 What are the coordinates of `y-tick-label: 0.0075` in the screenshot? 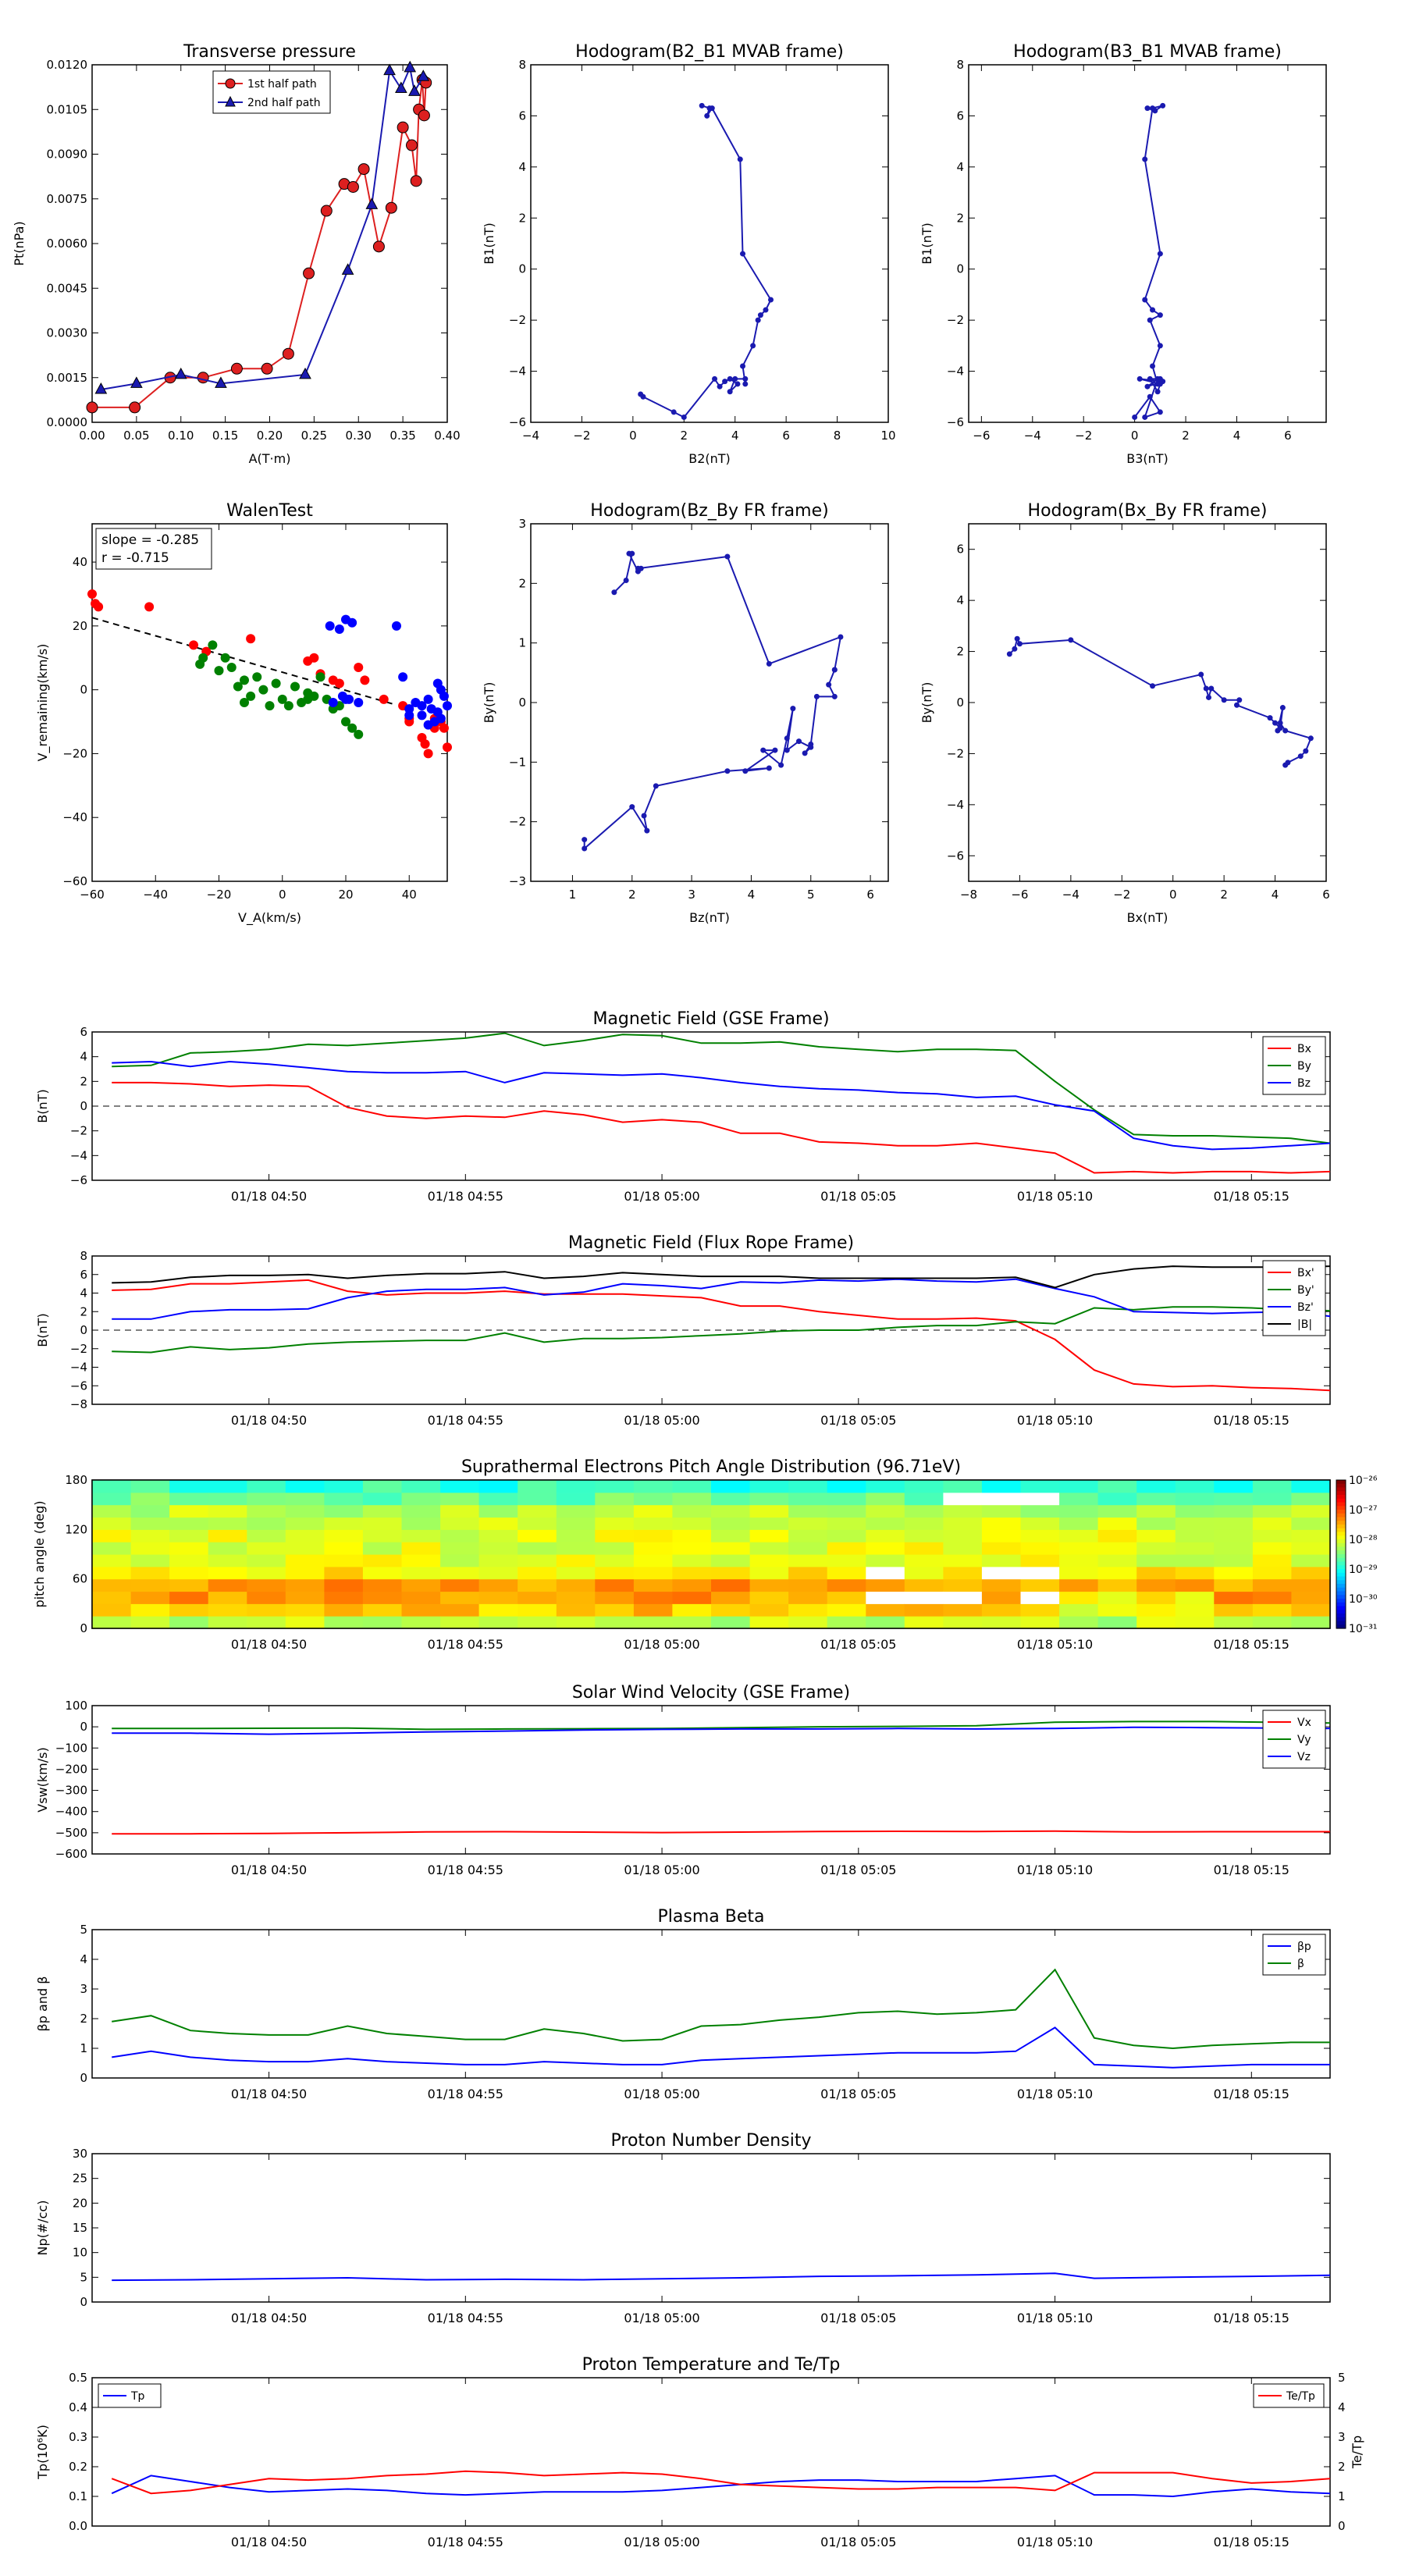 It's located at (68, 199).